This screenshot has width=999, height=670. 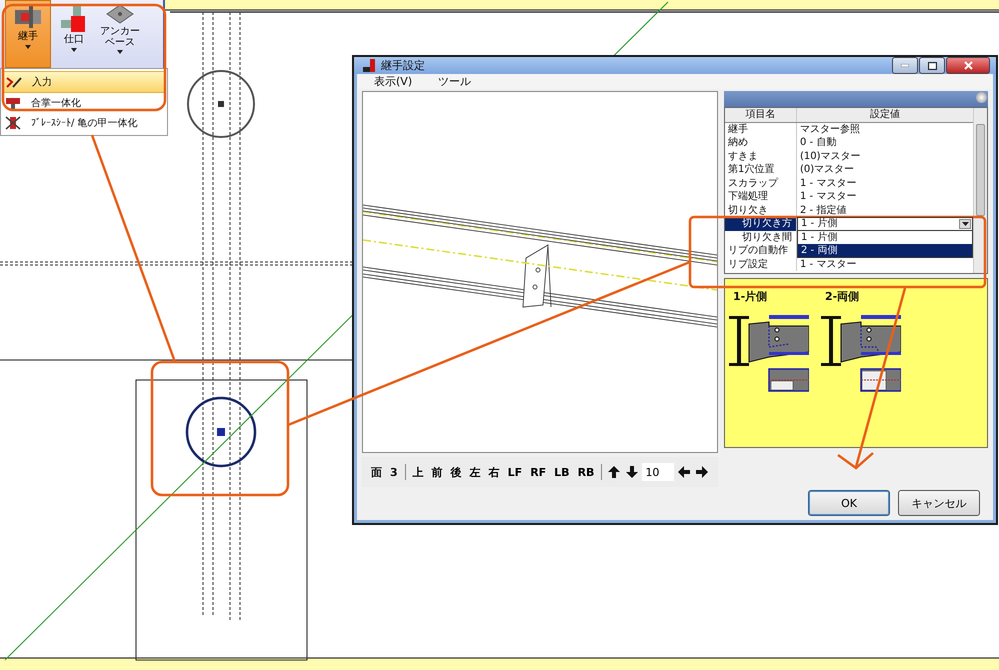 I want to click on arrow-down-button, so click(x=632, y=472).